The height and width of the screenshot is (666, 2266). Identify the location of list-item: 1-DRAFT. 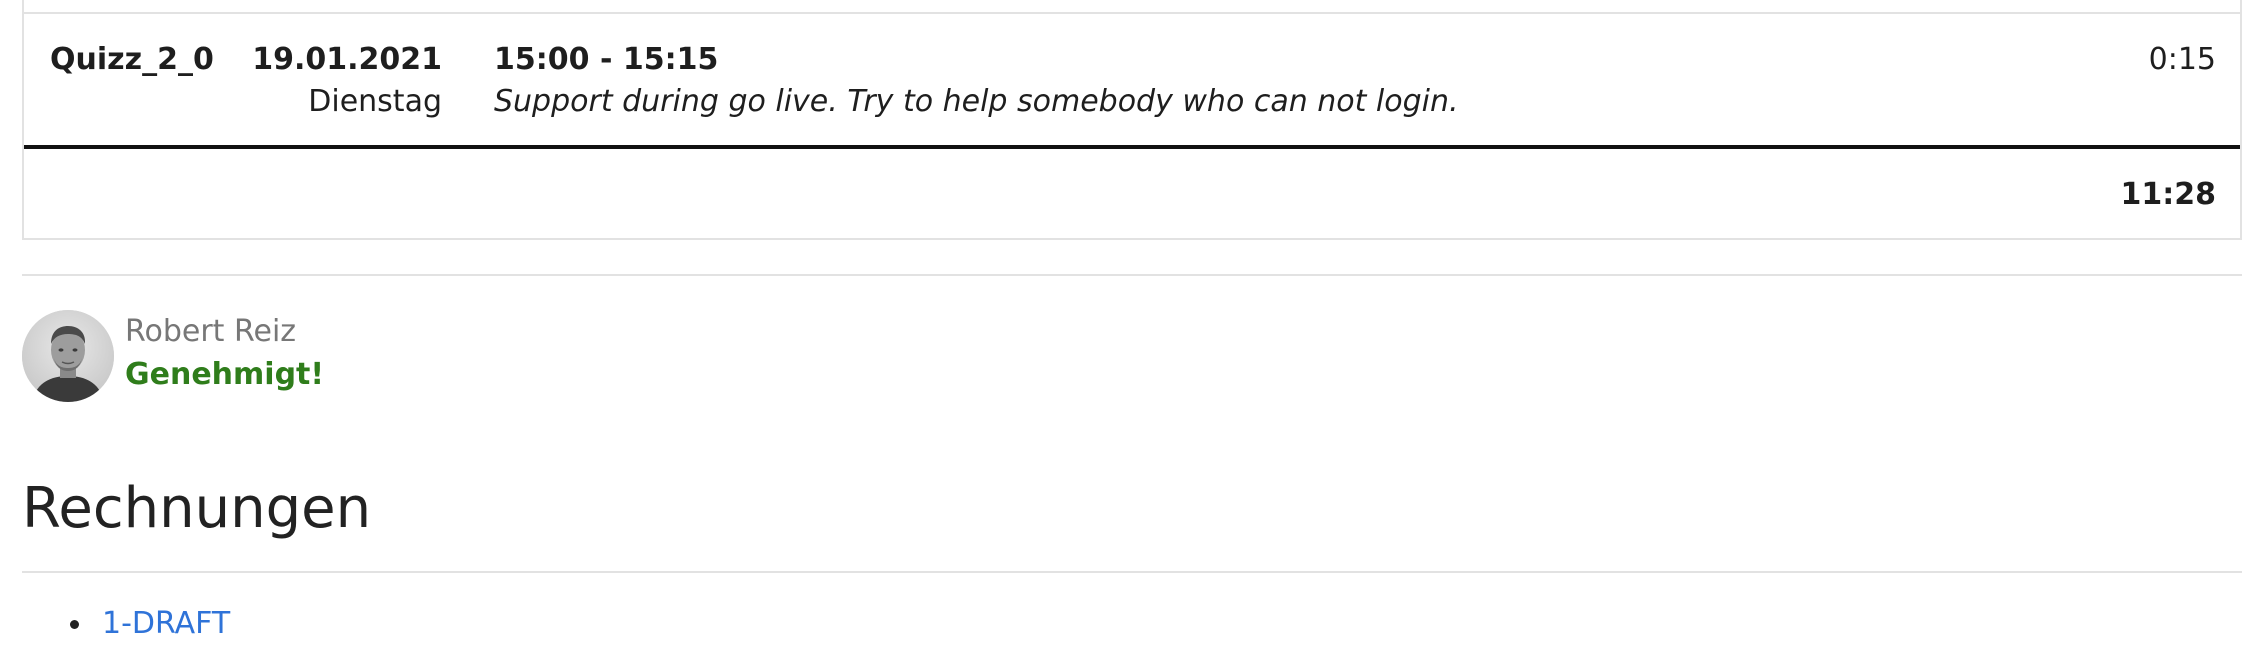
(126, 624).